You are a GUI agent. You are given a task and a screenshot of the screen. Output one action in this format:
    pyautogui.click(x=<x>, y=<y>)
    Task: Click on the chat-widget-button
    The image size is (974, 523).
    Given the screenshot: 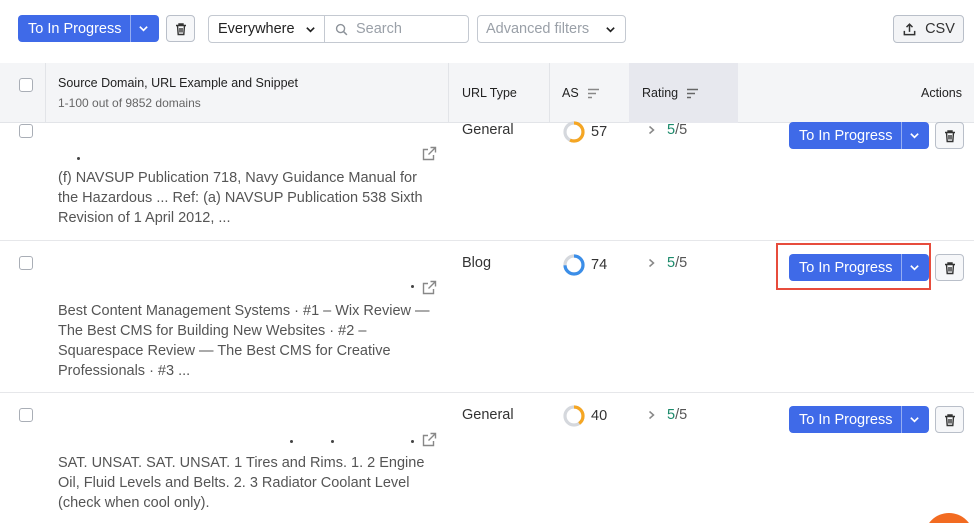 What is the action you would take?
    pyautogui.click(x=949, y=518)
    